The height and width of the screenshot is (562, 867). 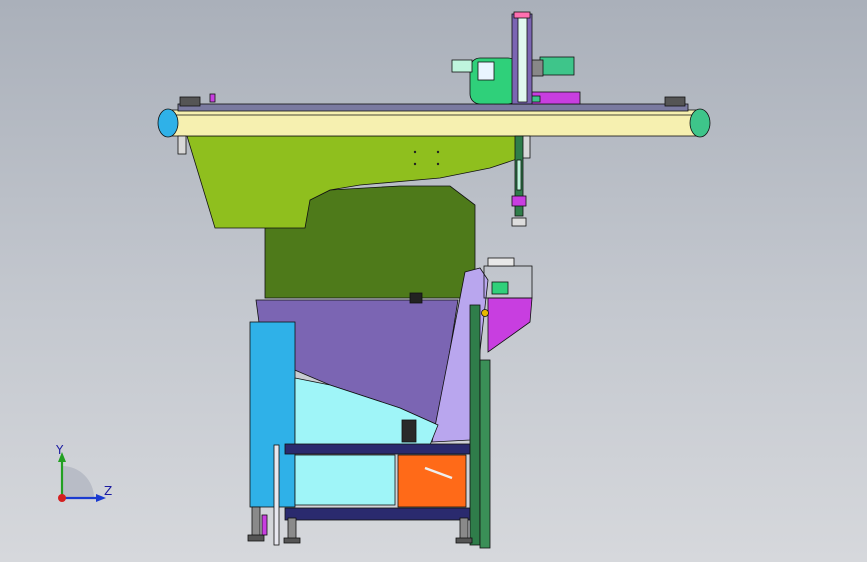 What do you see at coordinates (345, 480) in the screenshot?
I see `cabinet-lower-light-cyan` at bounding box center [345, 480].